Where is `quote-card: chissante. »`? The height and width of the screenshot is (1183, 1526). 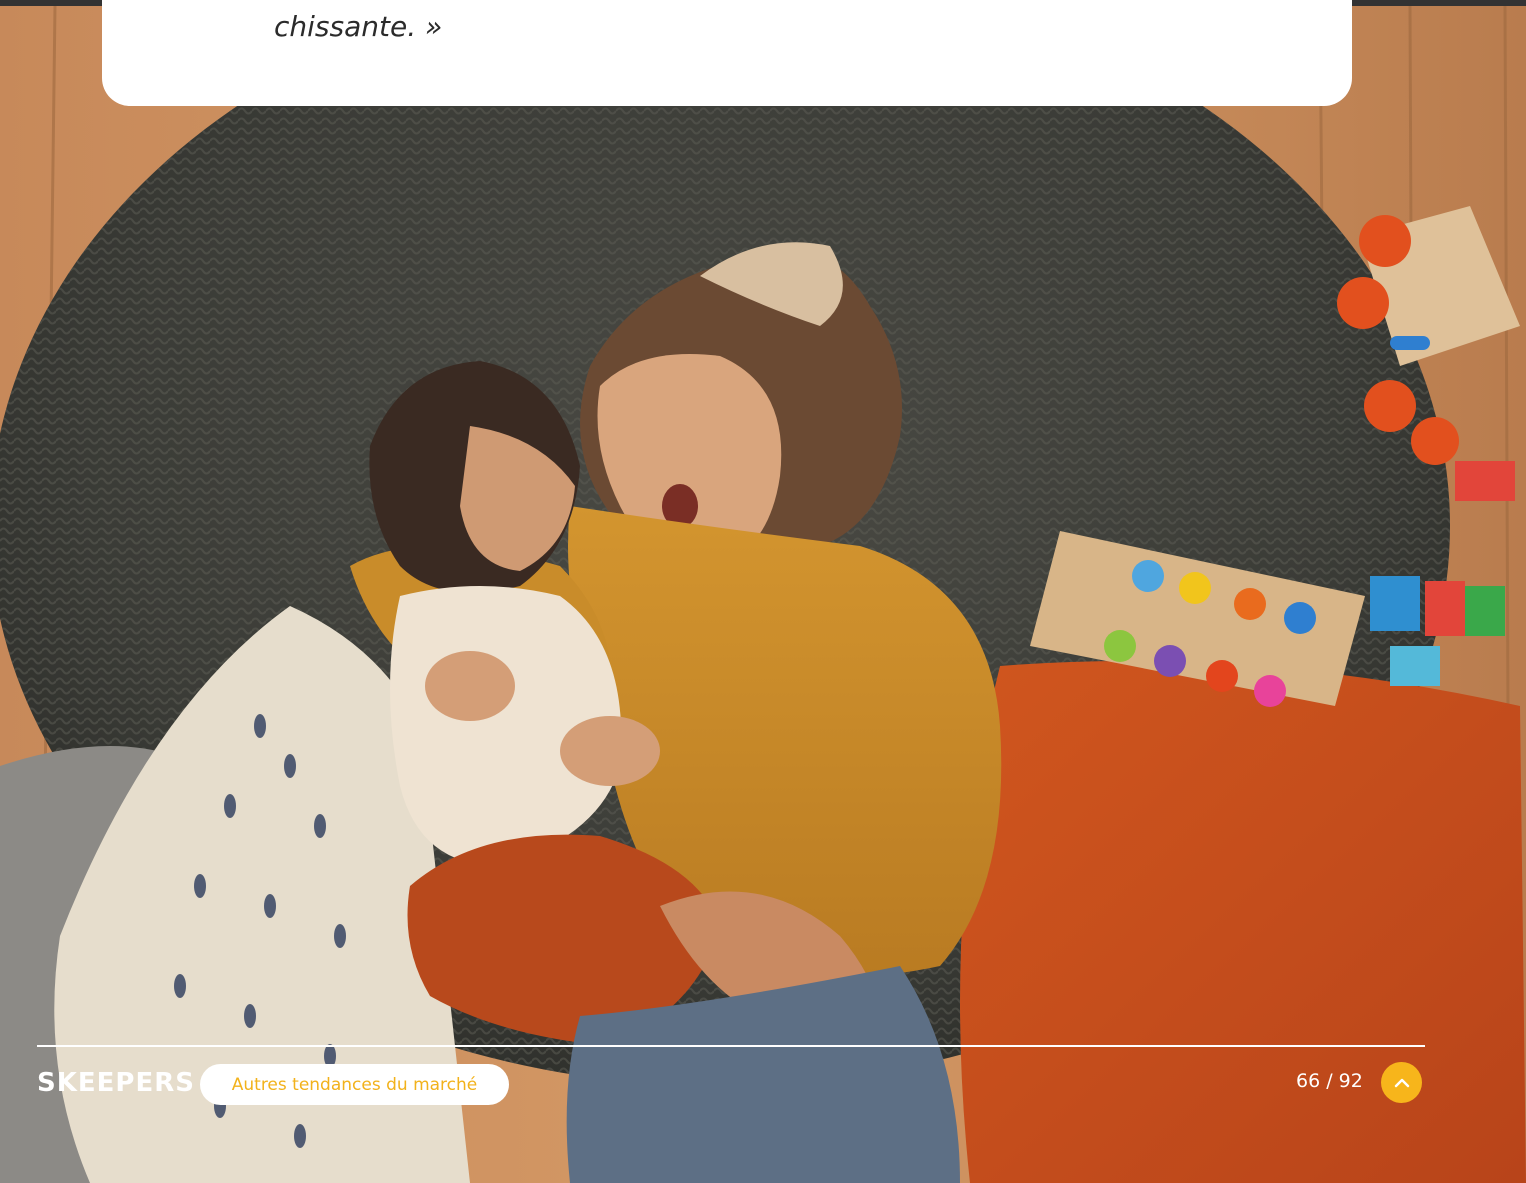 quote-card: chissante. » is located at coordinates (727, 53).